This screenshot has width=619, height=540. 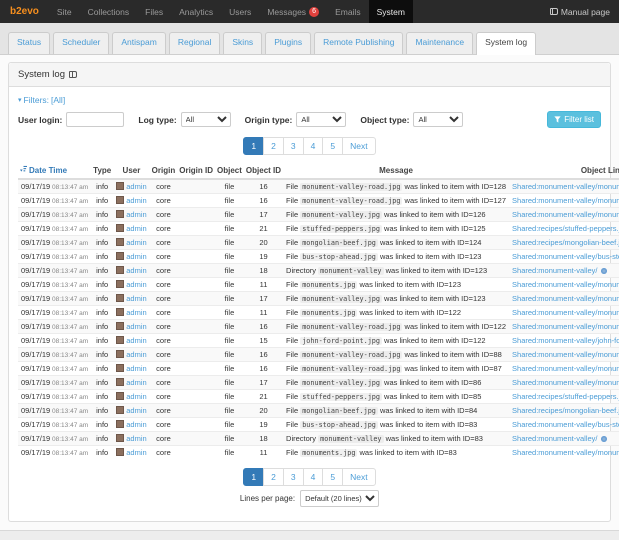 What do you see at coordinates (64, 11) in the screenshot?
I see `nav-item-site: Site` at bounding box center [64, 11].